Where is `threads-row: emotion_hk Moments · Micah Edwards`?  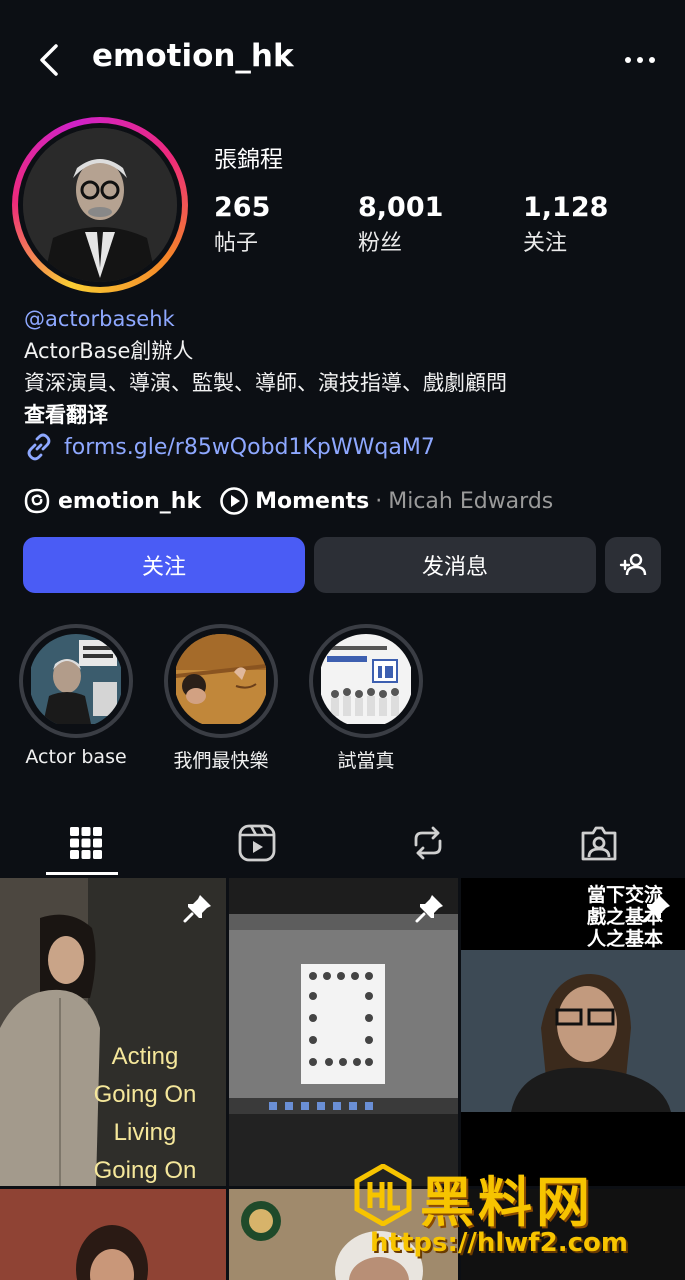 threads-row: emotion_hk Moments · Micah Edwards is located at coordinates (288, 501).